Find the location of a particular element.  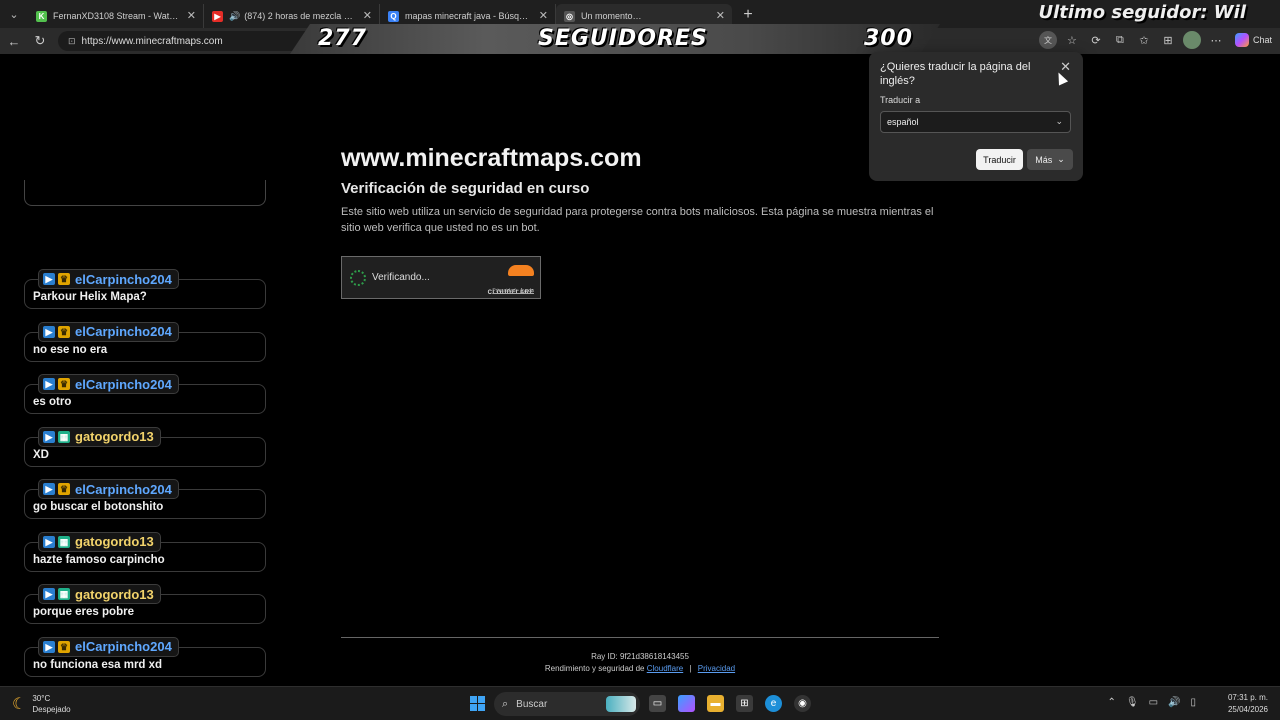

language-select: español ⌄ is located at coordinates (975, 122).